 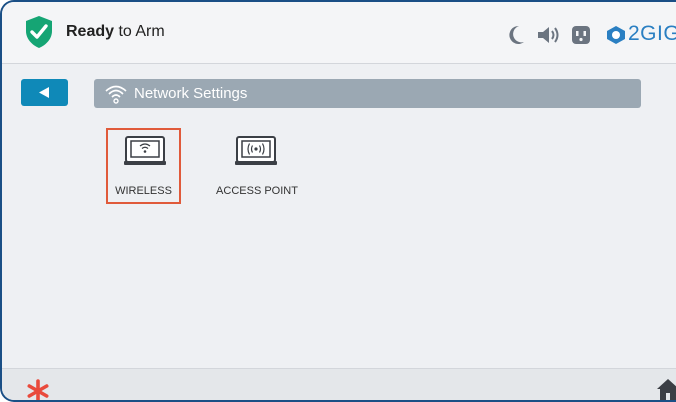 What do you see at coordinates (145, 150) in the screenshot?
I see `wireless-router-icon` at bounding box center [145, 150].